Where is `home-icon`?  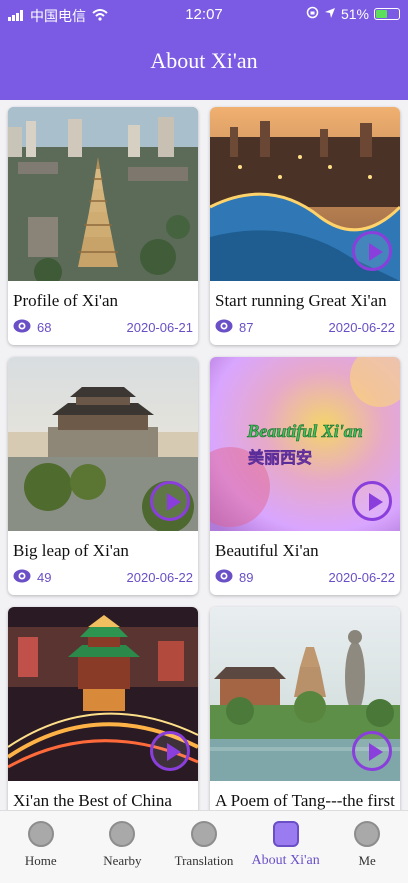
home-icon is located at coordinates (40, 834).